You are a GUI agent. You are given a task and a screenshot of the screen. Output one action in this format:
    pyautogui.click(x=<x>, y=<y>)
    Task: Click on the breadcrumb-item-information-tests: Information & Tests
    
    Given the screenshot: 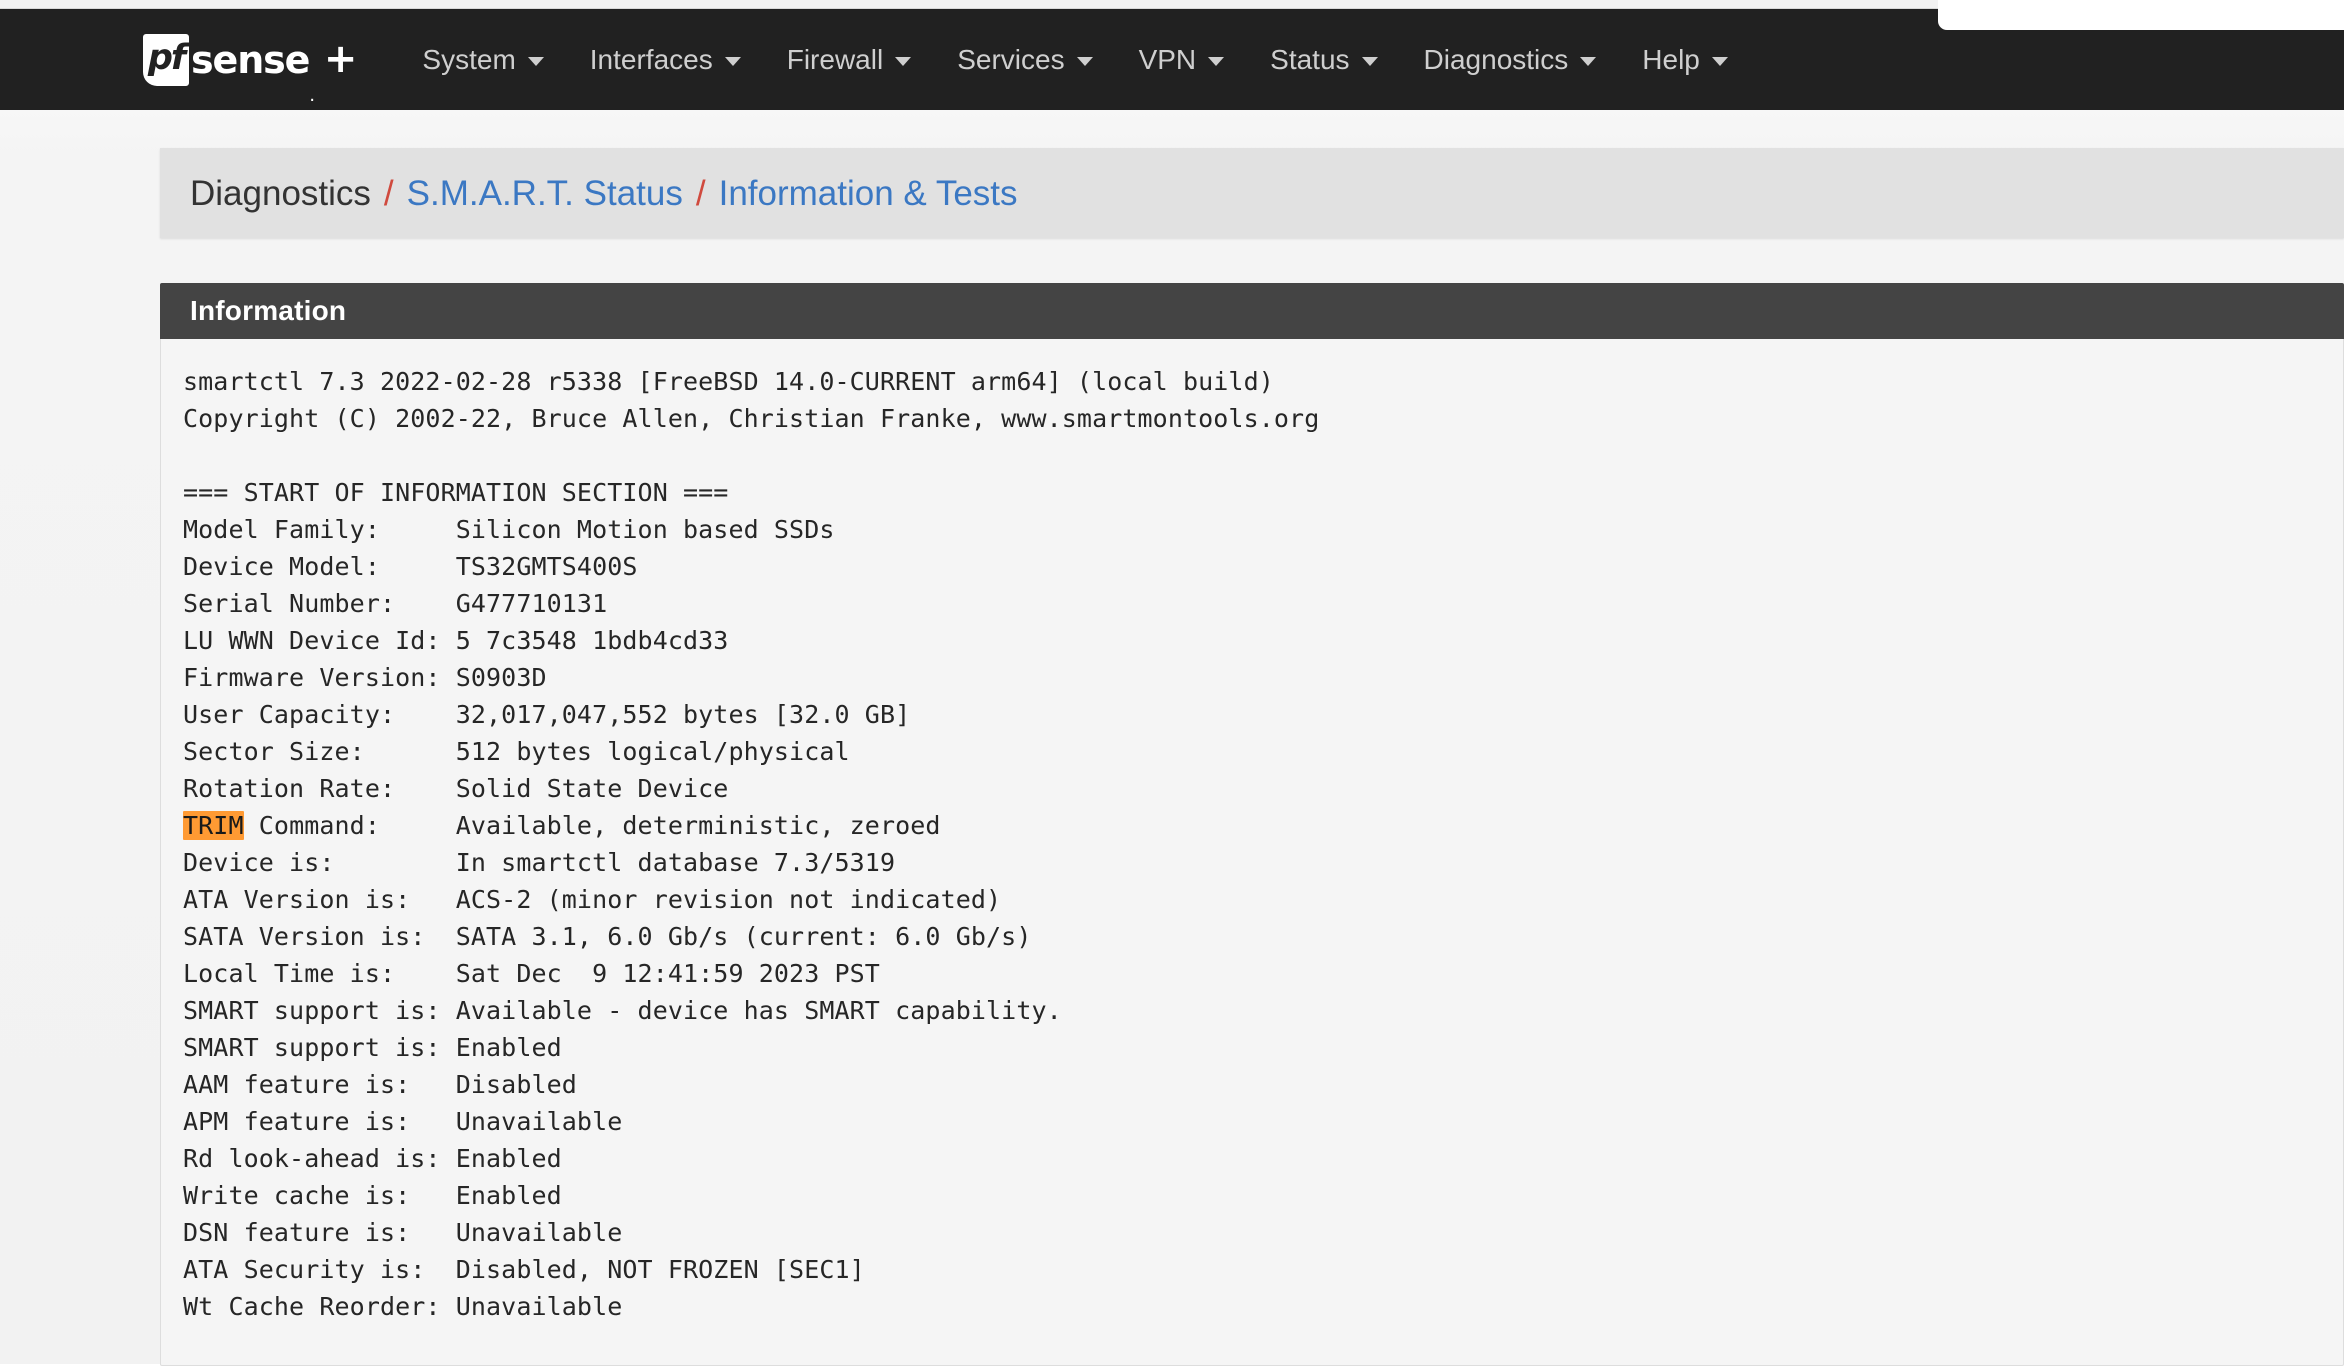 What is the action you would take?
    pyautogui.click(x=868, y=193)
    